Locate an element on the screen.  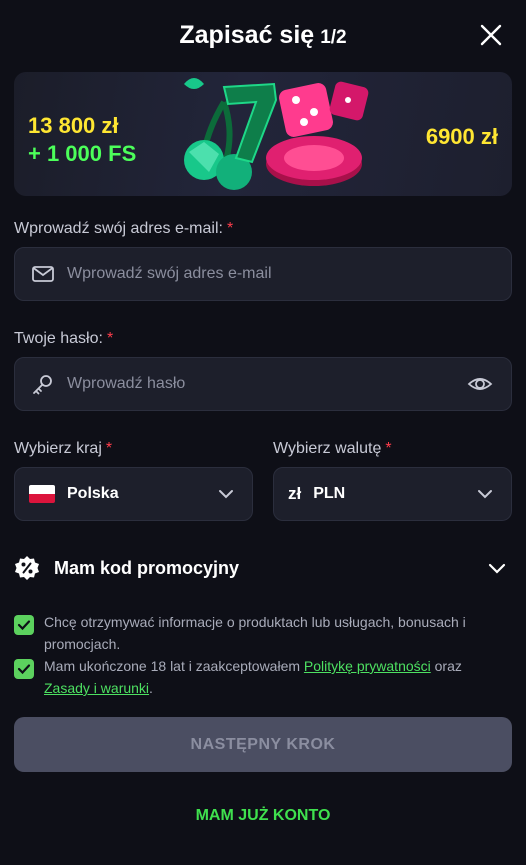
email-label-text: Wprowadź swój adres e-mail: is located at coordinates (118, 228).